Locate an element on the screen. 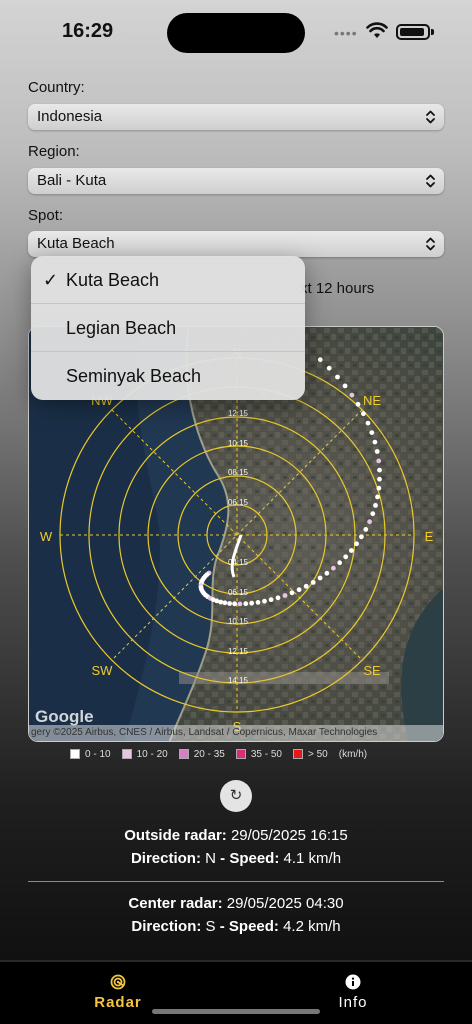  region-value: Bali - Kuta is located at coordinates (72, 180).